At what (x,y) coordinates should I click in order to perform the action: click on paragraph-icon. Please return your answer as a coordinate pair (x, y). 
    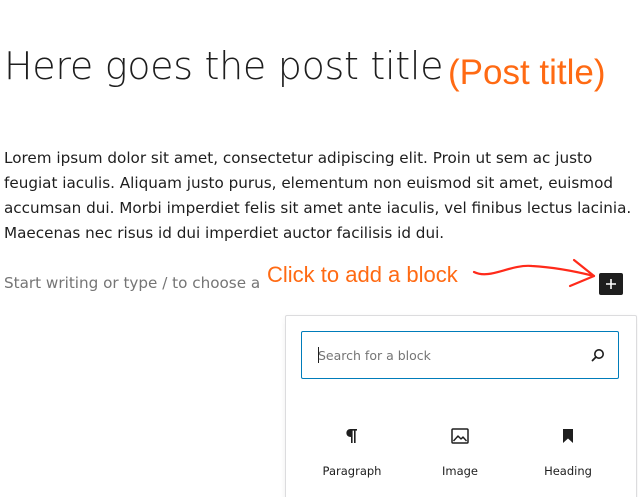
    Looking at the image, I should click on (351, 436).